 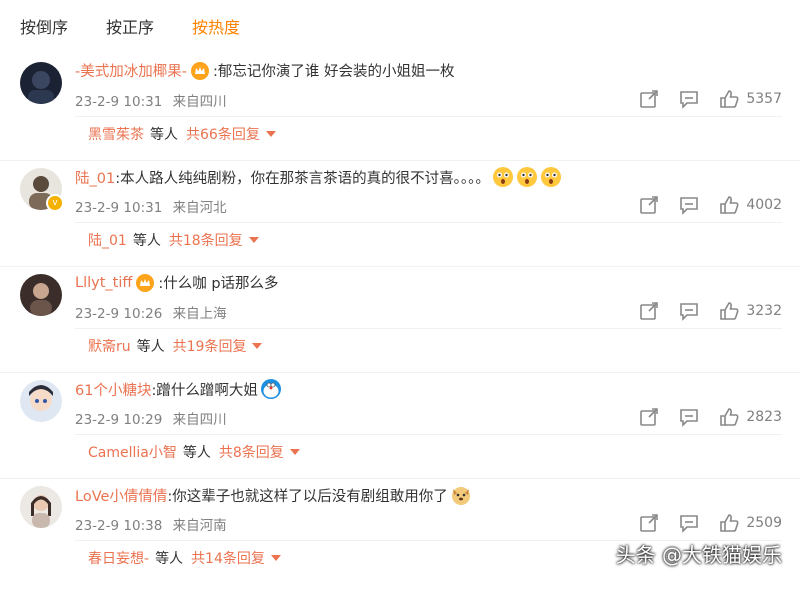 I want to click on comment-location: 来自河北, so click(x=199, y=208).